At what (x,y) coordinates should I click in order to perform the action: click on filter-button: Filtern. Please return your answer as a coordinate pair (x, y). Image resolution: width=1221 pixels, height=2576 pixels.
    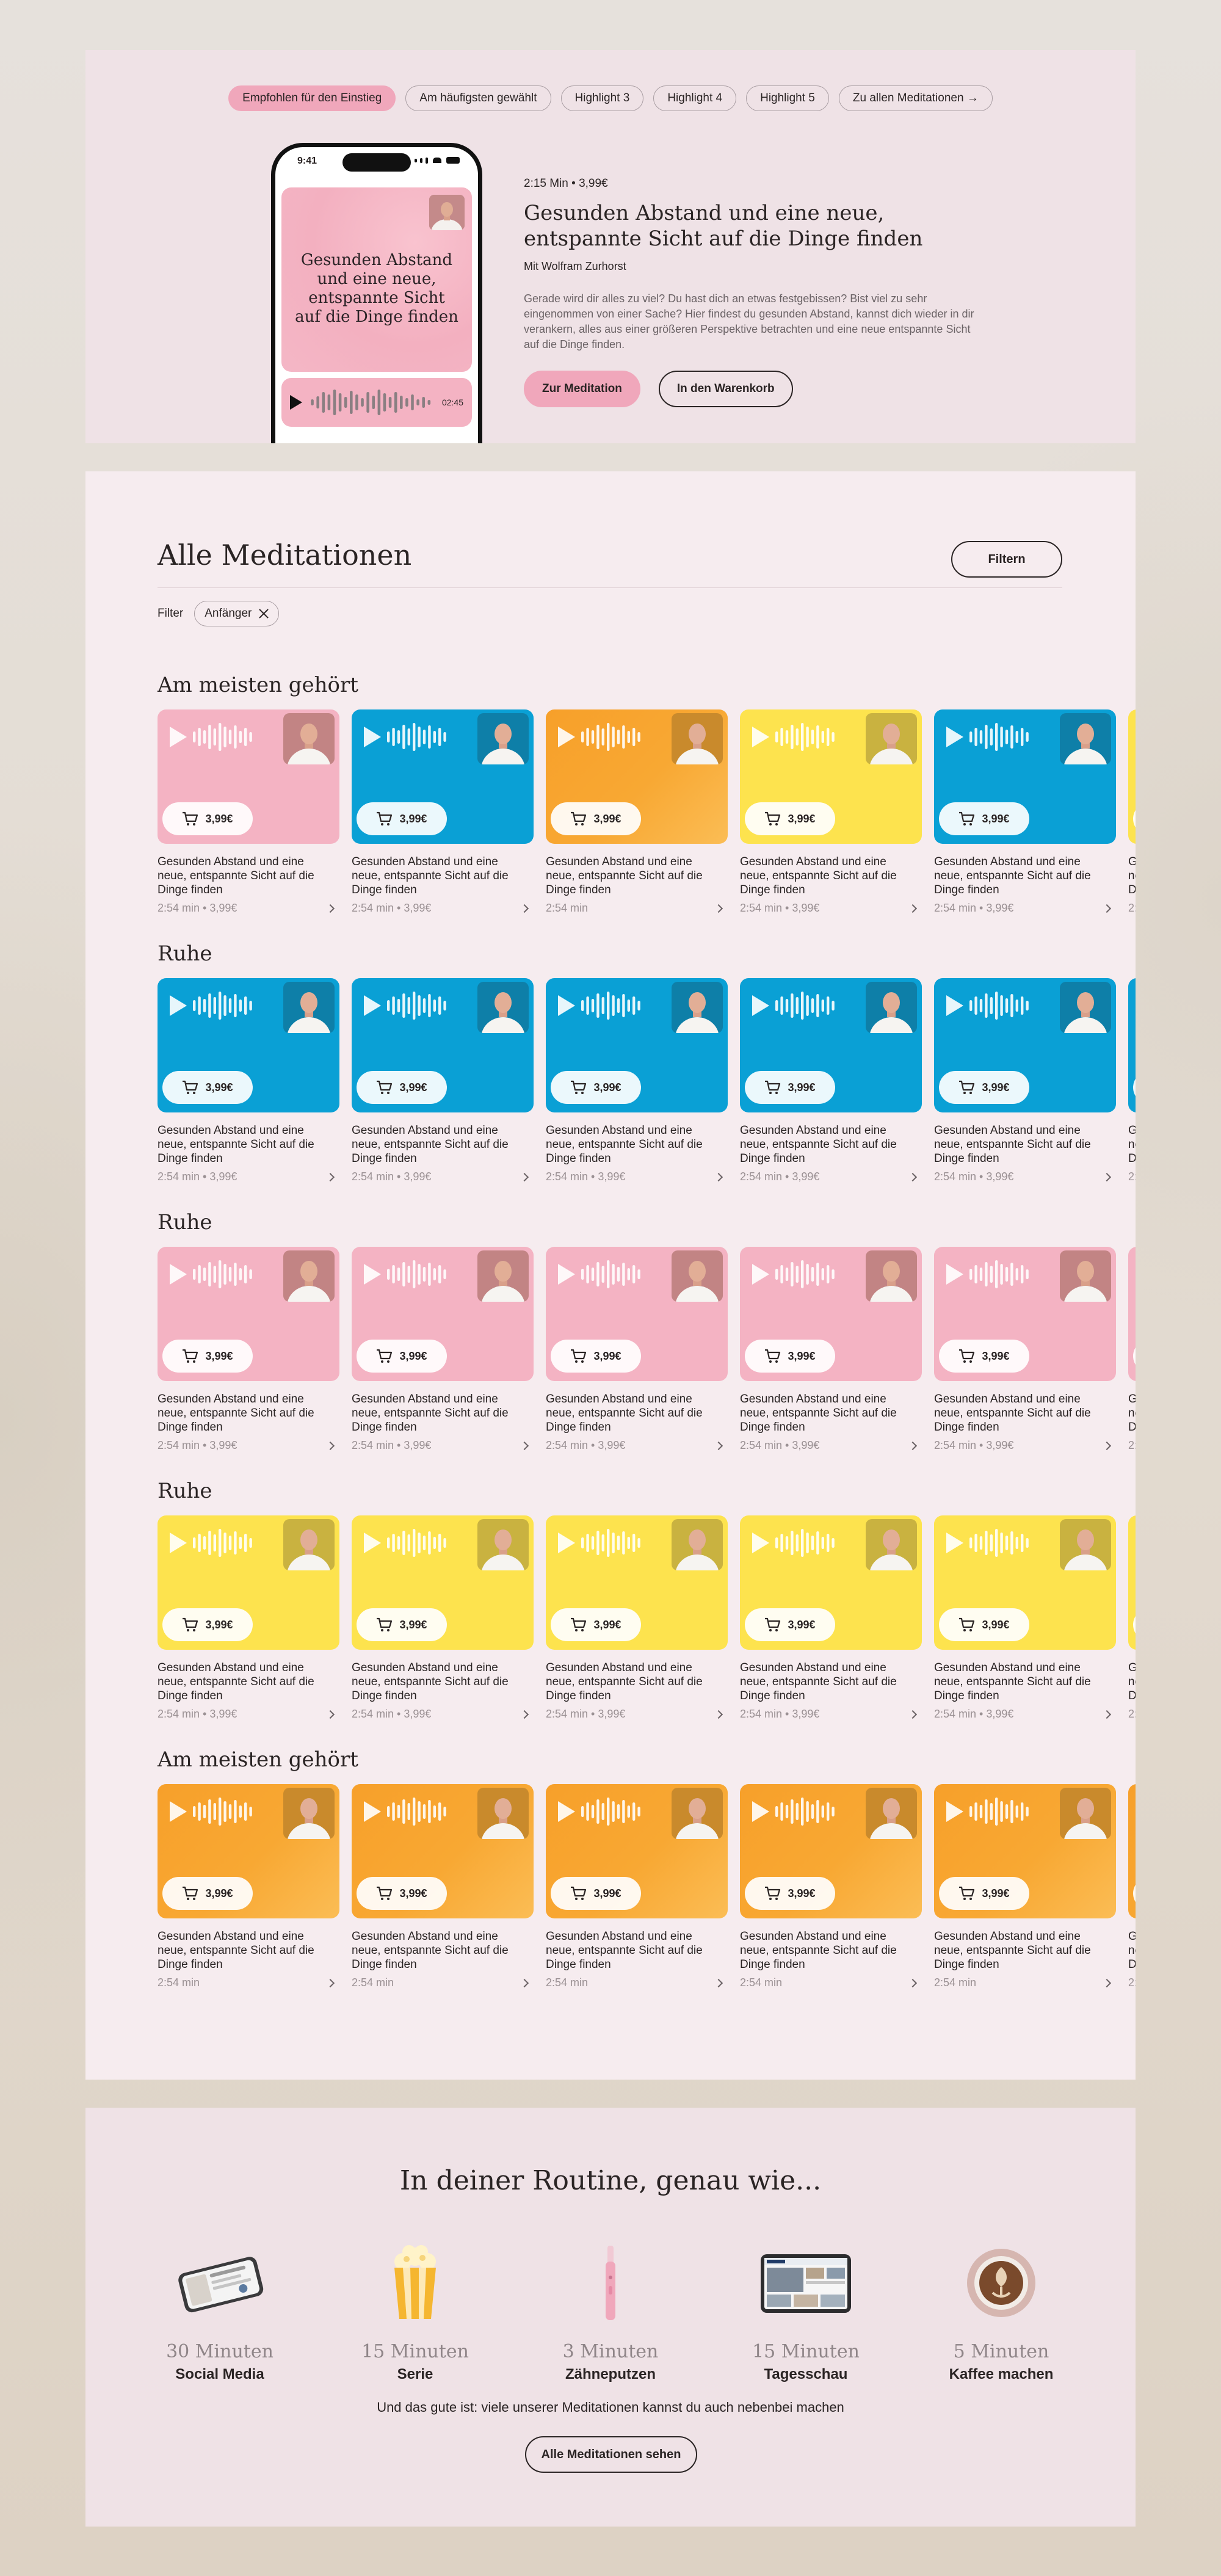
    Looking at the image, I should click on (1007, 559).